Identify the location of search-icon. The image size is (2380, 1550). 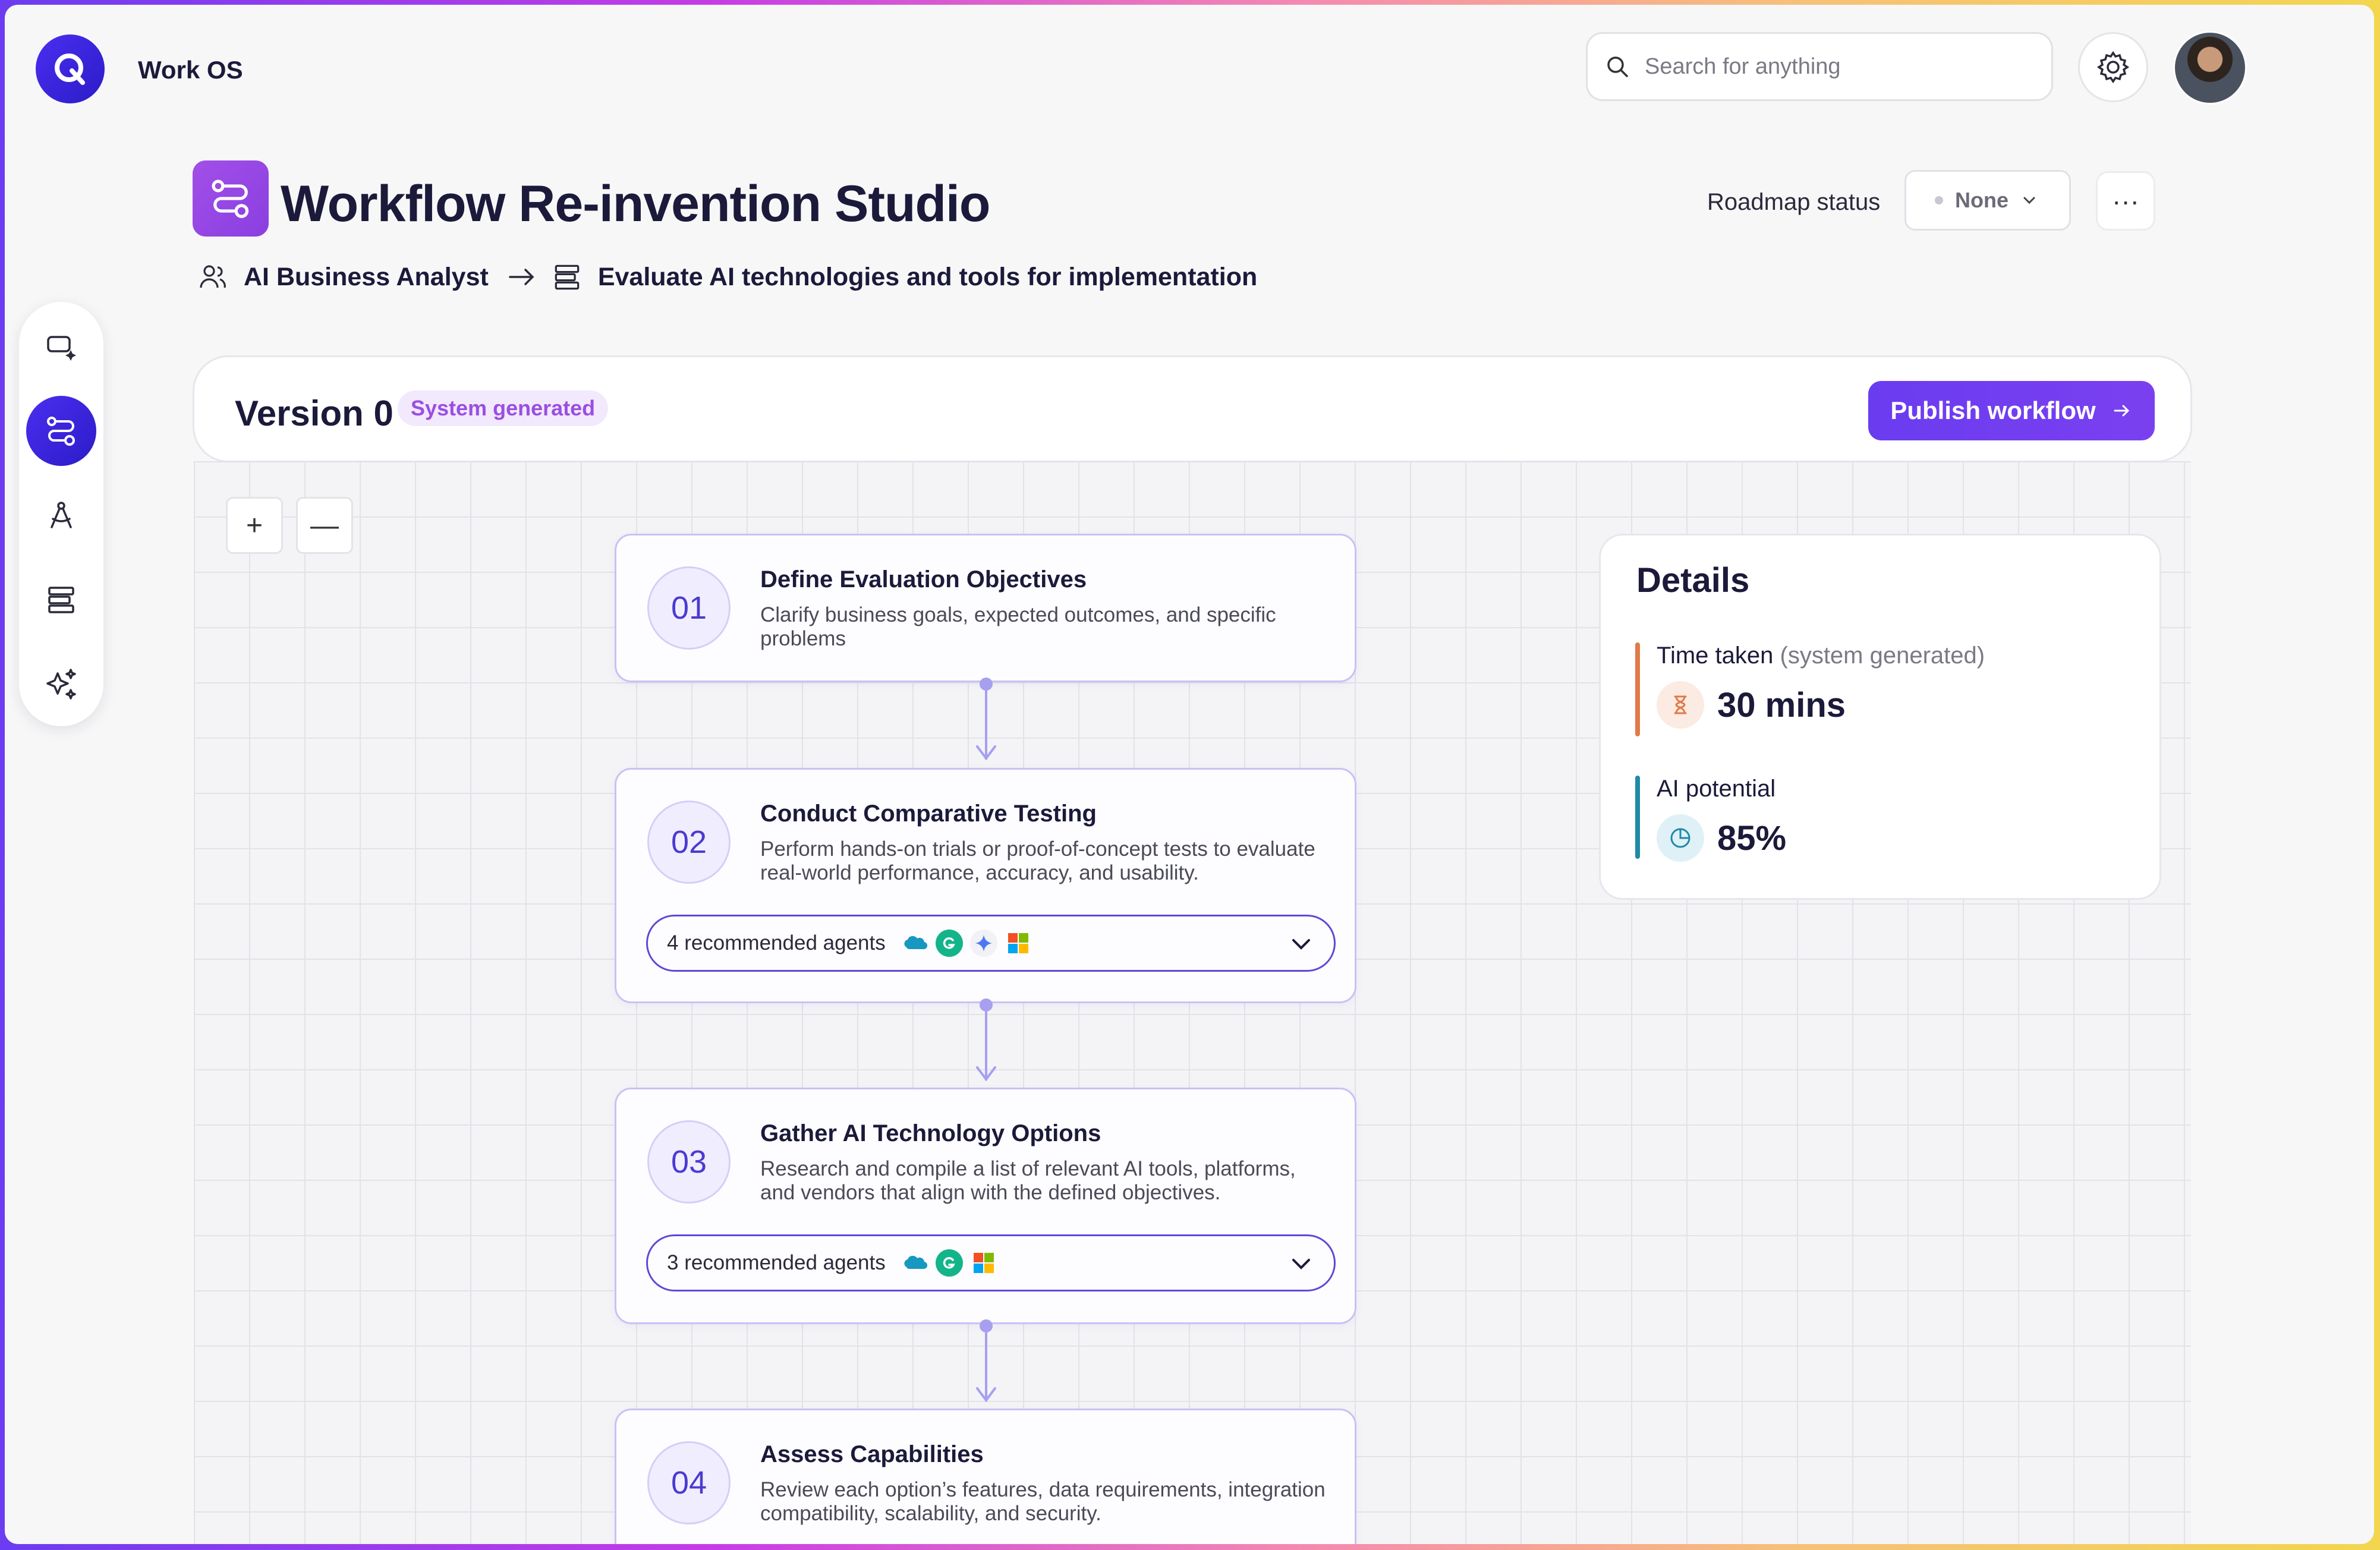
(1617, 66).